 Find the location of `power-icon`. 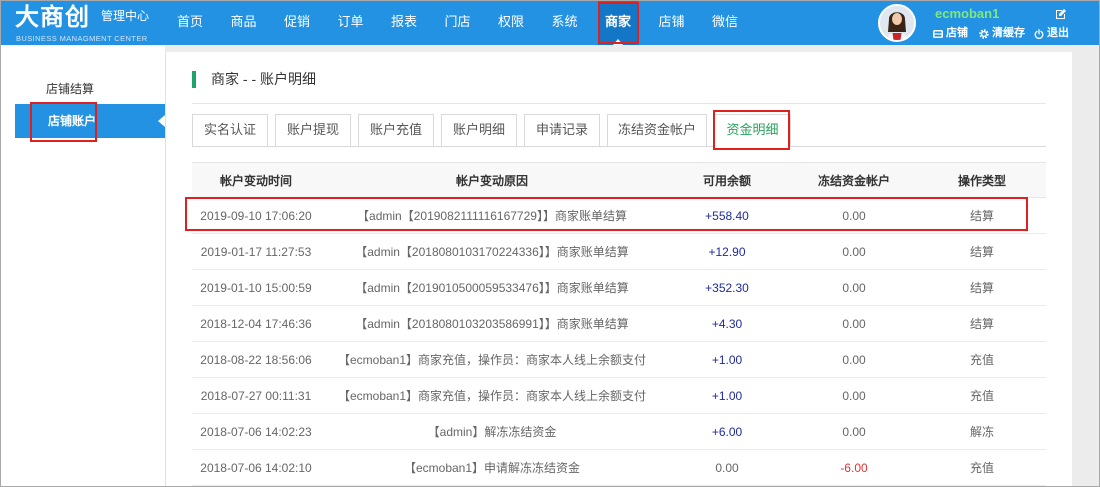

power-icon is located at coordinates (1039, 33).